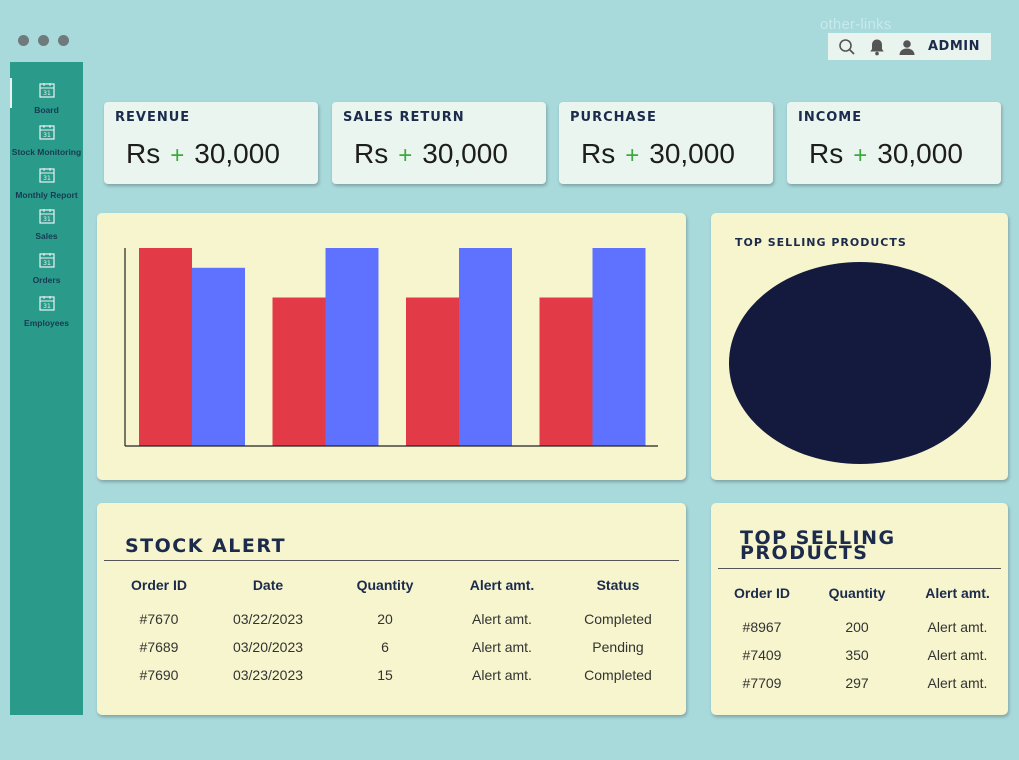 This screenshot has height=760, width=1019. Describe the element at coordinates (46, 236) in the screenshot. I see `sidebar-item-label: Sales` at that location.